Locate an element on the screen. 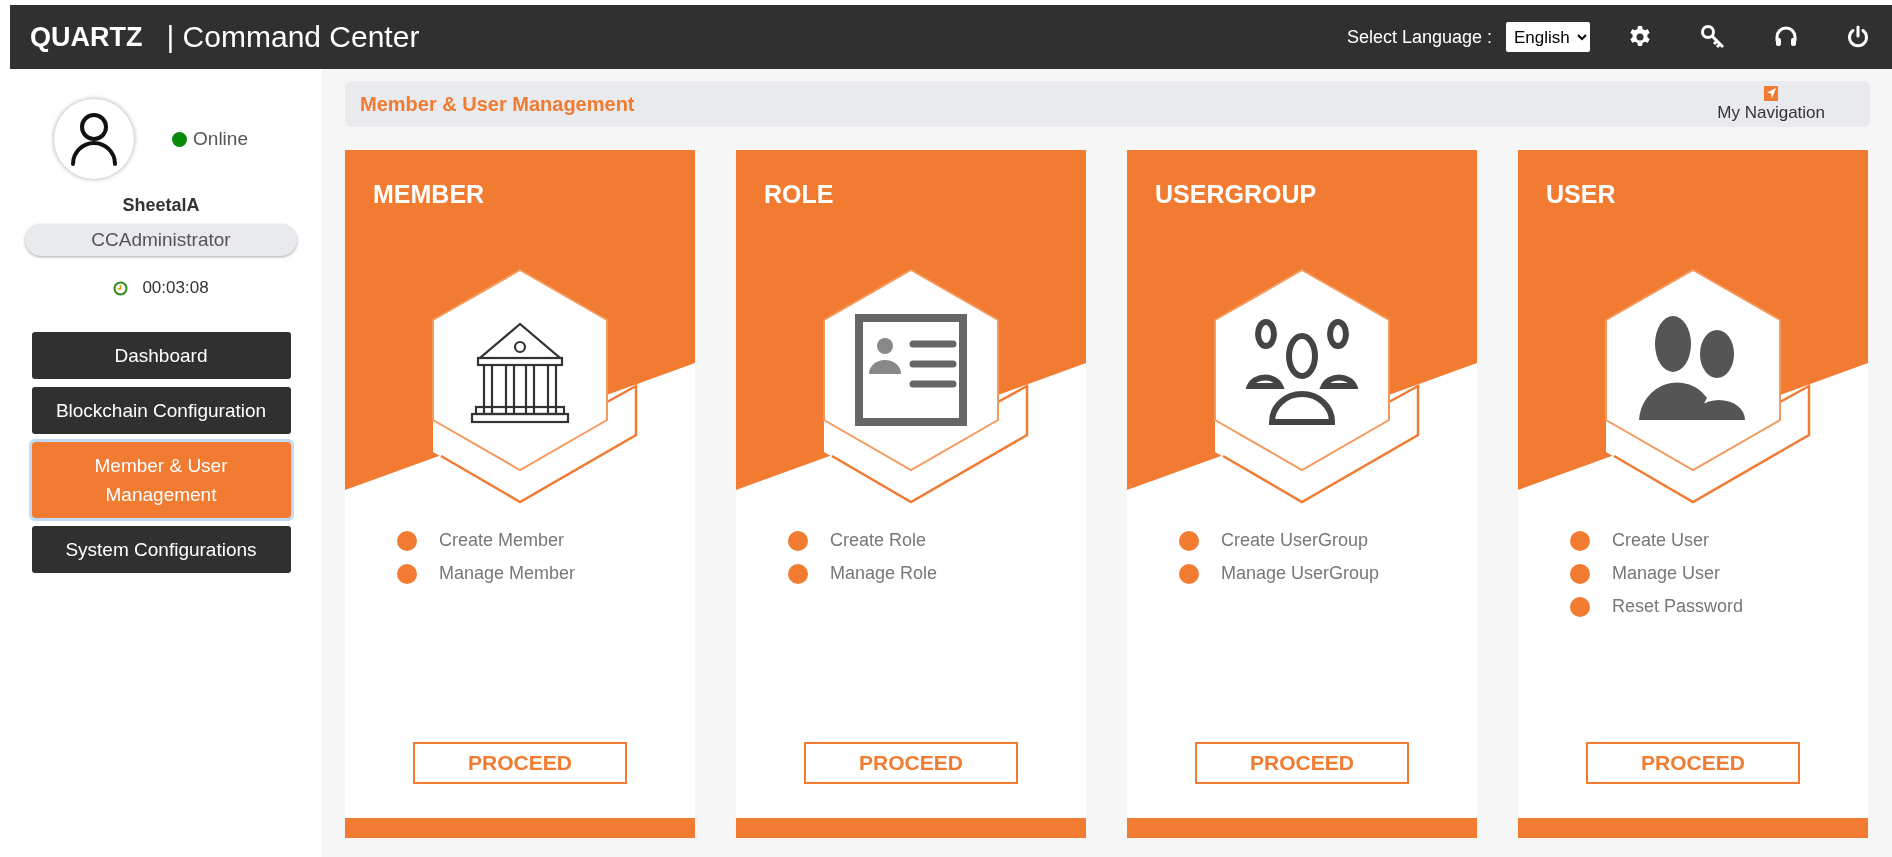 This screenshot has height=857, width=1892. clock-icon is located at coordinates (121, 288).